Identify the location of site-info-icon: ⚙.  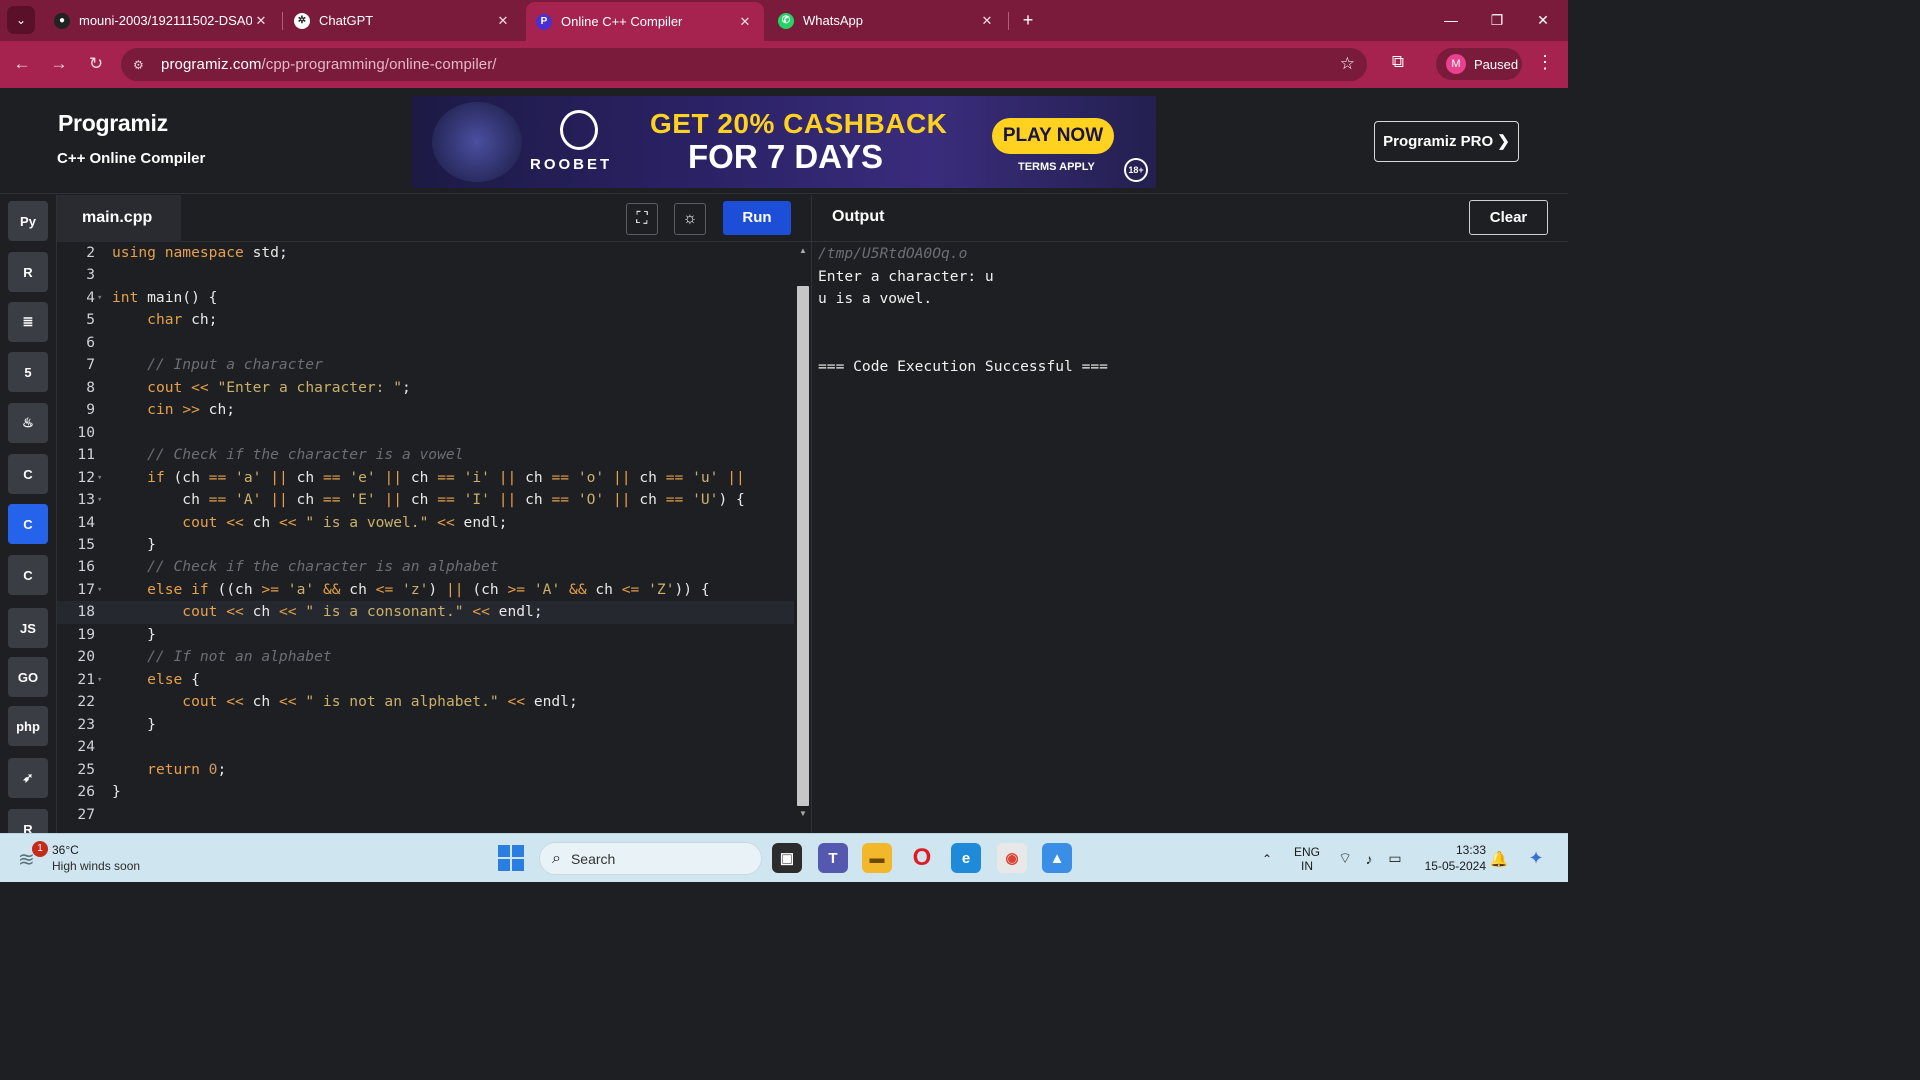
(143, 65).